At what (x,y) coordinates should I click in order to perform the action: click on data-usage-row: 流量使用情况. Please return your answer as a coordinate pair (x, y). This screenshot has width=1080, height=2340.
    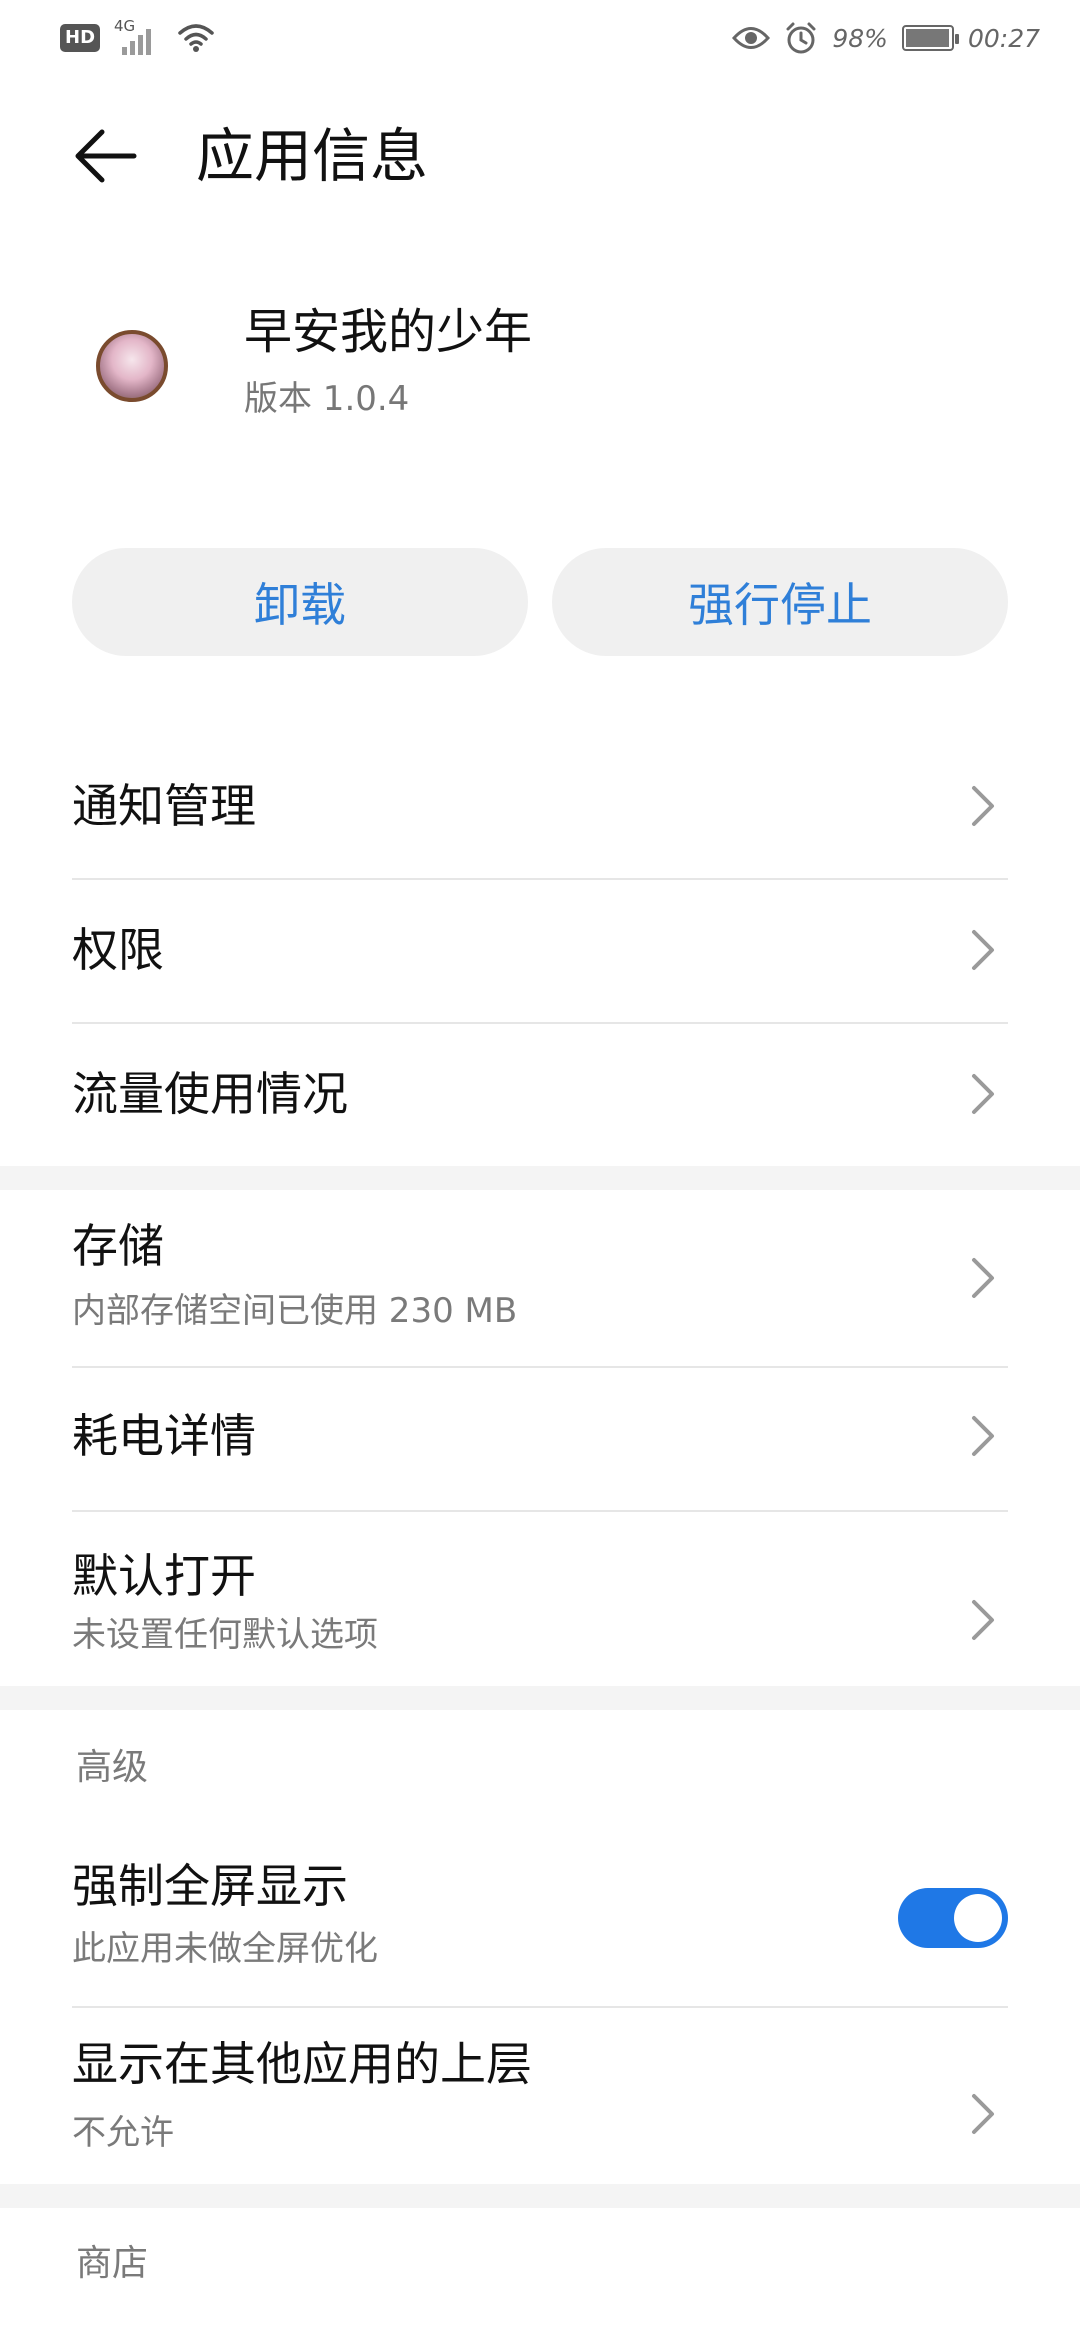
    Looking at the image, I should click on (540, 1094).